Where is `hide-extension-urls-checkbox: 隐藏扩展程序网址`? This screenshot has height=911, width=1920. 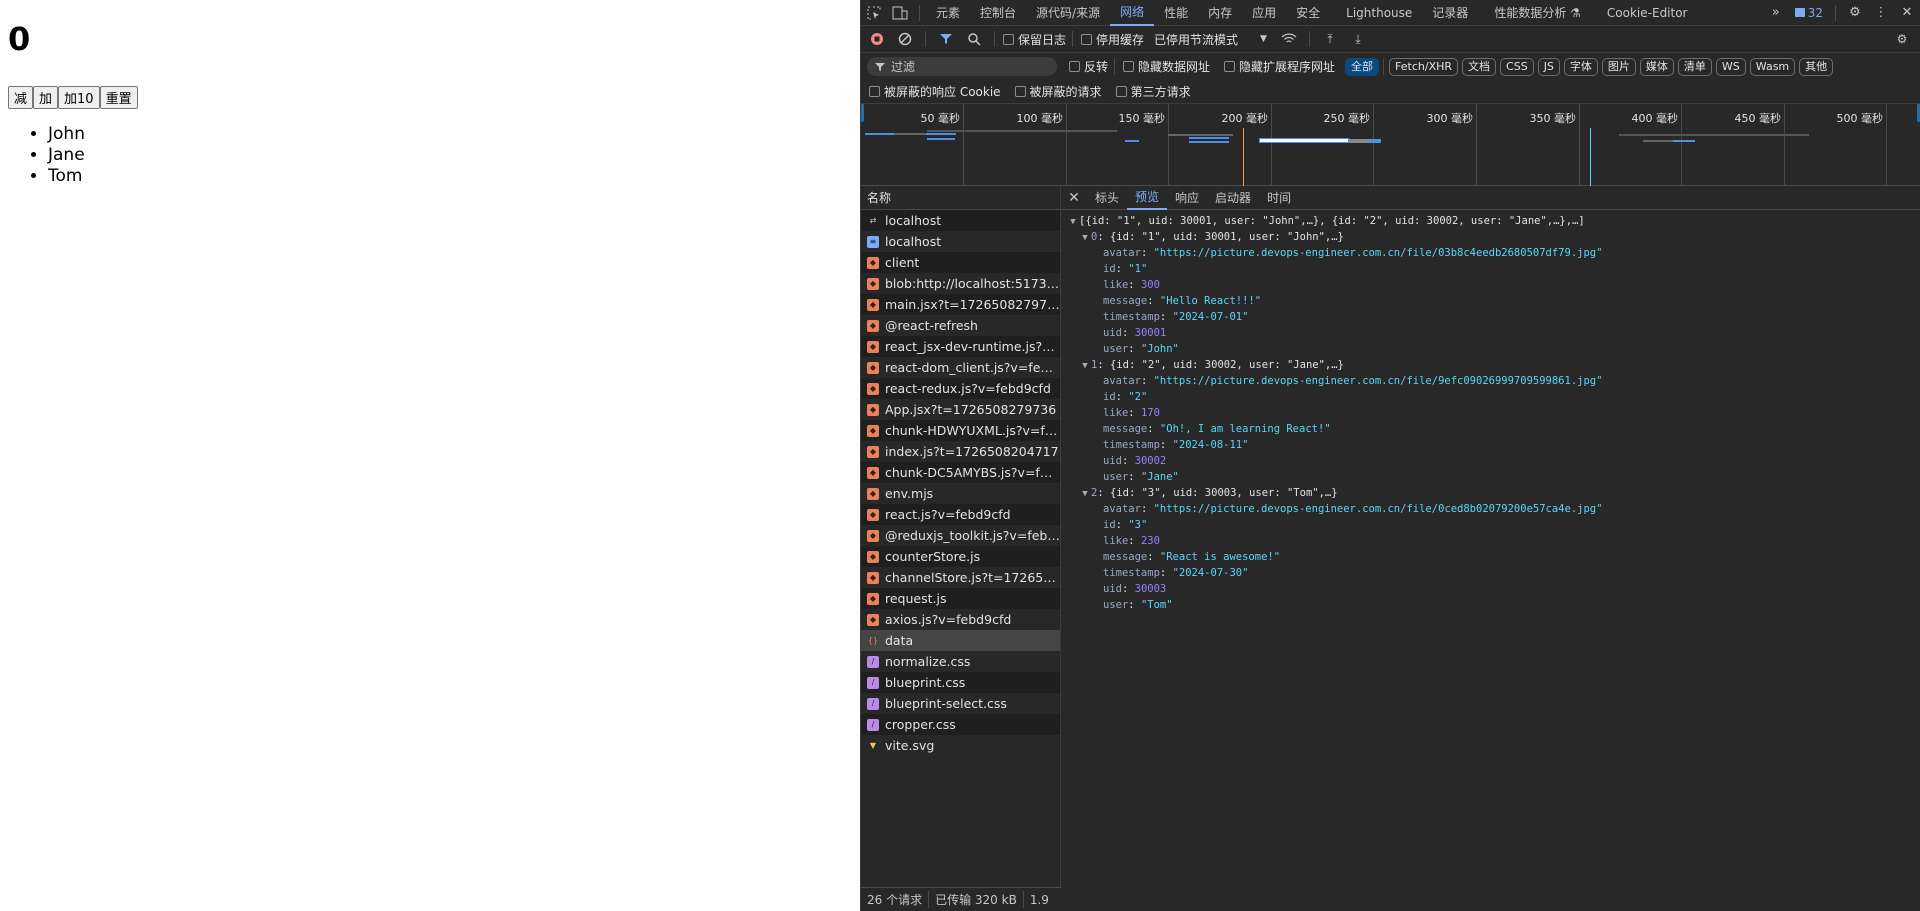
hide-extension-urls-checkbox: 隐藏扩展程序网址 is located at coordinates (1279, 66).